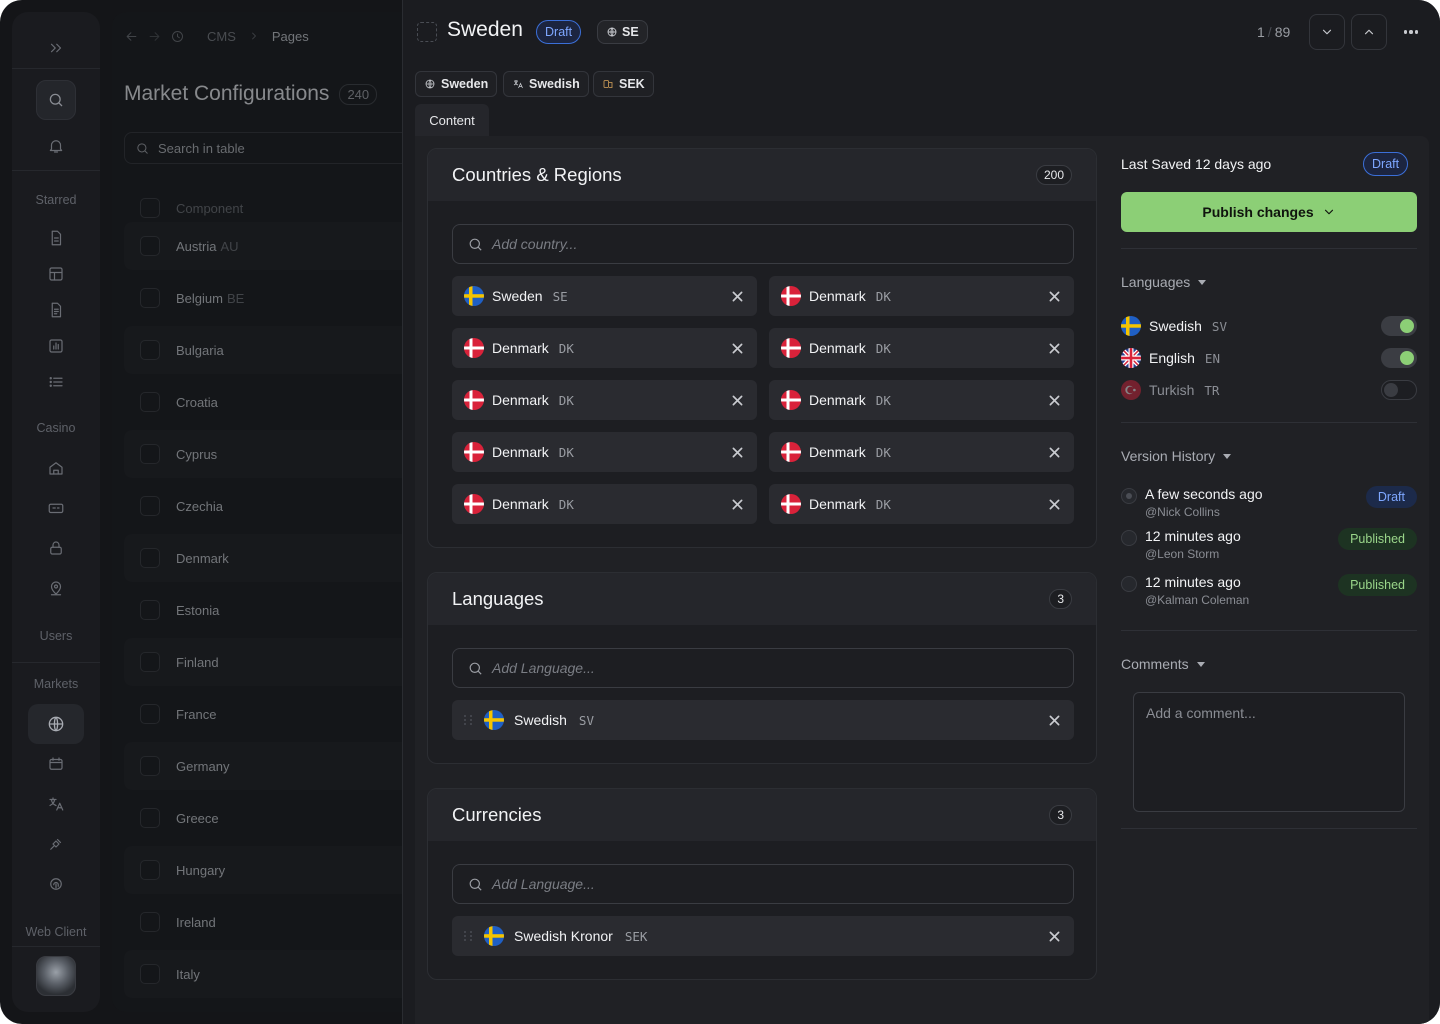 The width and height of the screenshot is (1440, 1024). Describe the element at coordinates (1327, 32) in the screenshot. I see `next-item-button` at that location.